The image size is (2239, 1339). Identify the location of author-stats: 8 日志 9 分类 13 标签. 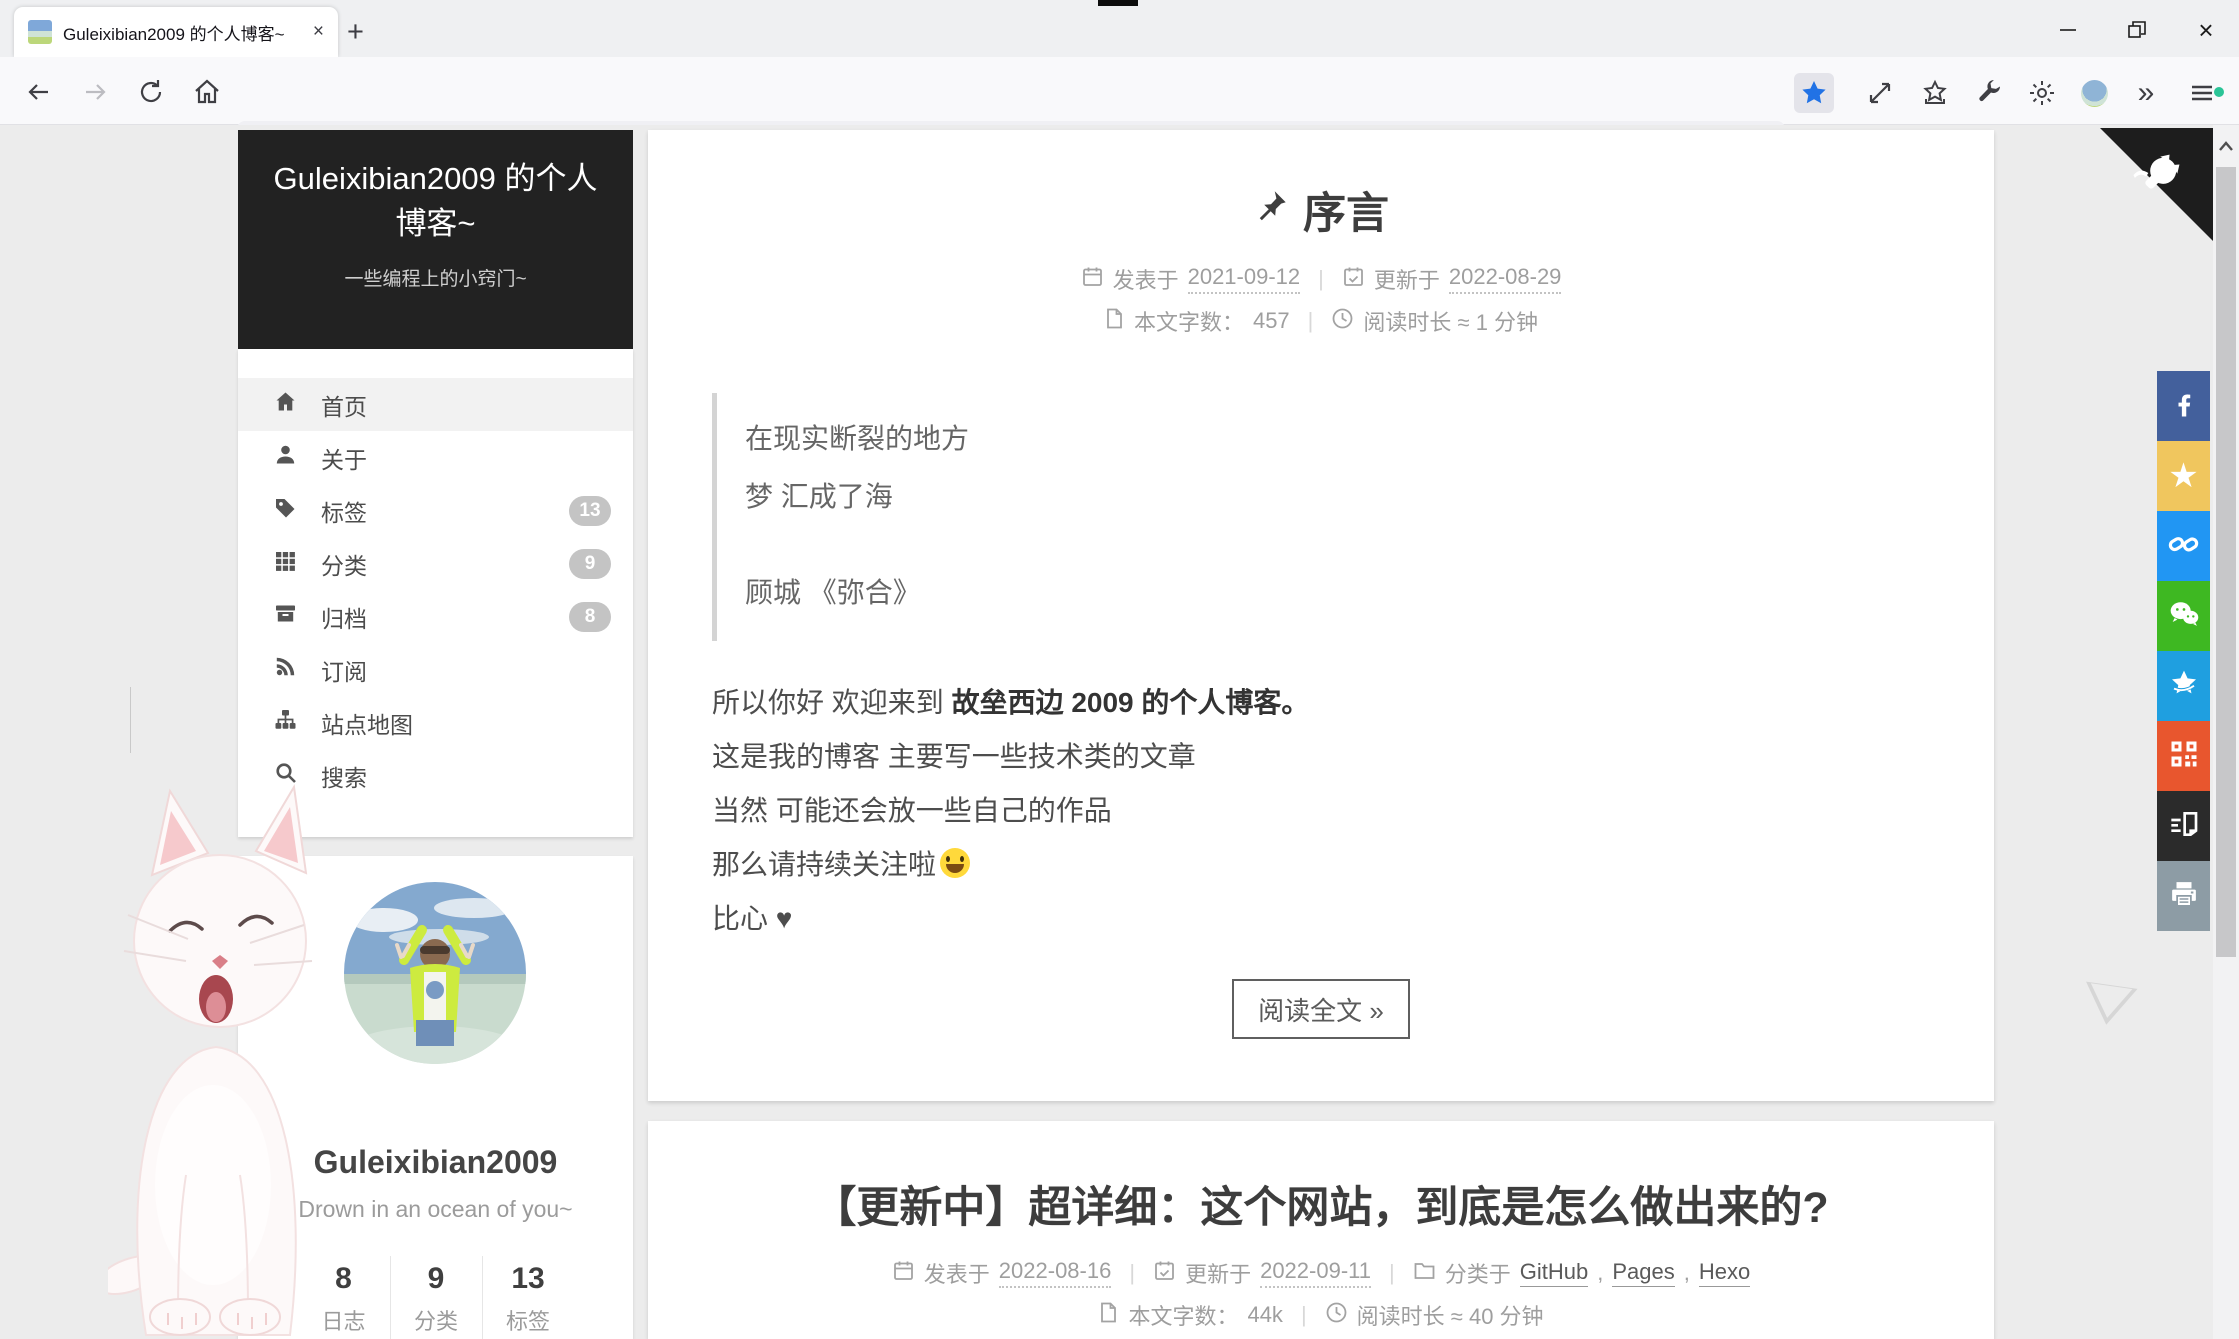
(435, 1297).